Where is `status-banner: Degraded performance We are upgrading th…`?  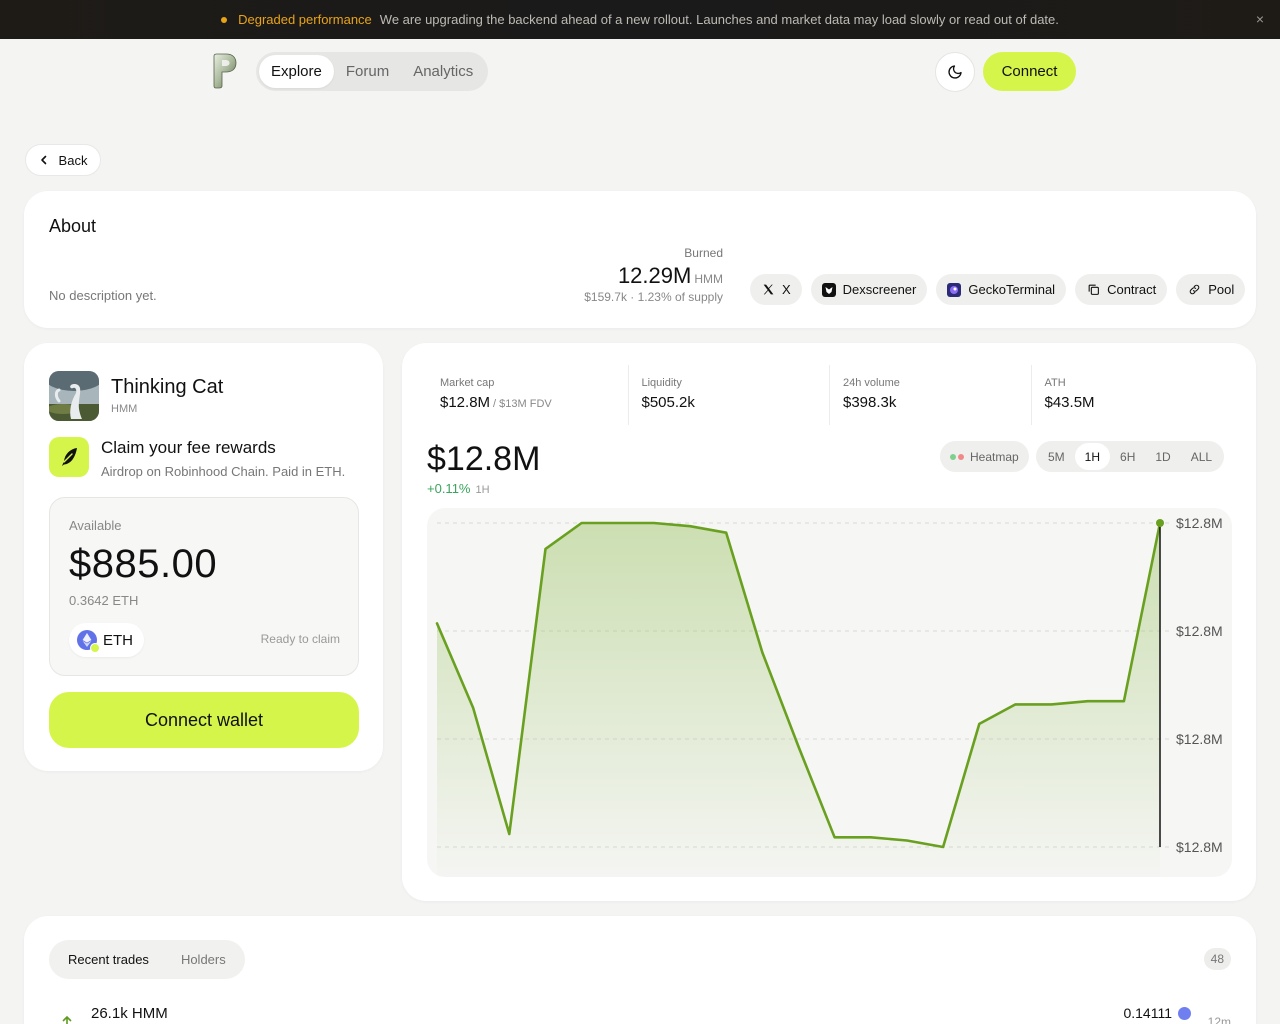
status-banner: Degraded performance We are upgrading th… is located at coordinates (640, 19).